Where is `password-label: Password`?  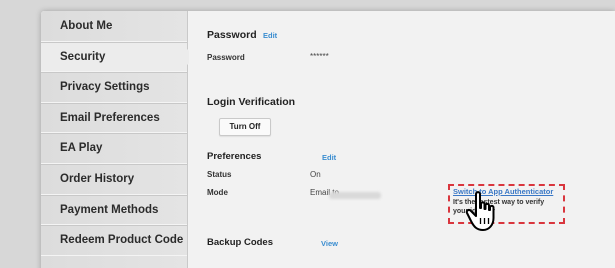
password-label: Password is located at coordinates (226, 57).